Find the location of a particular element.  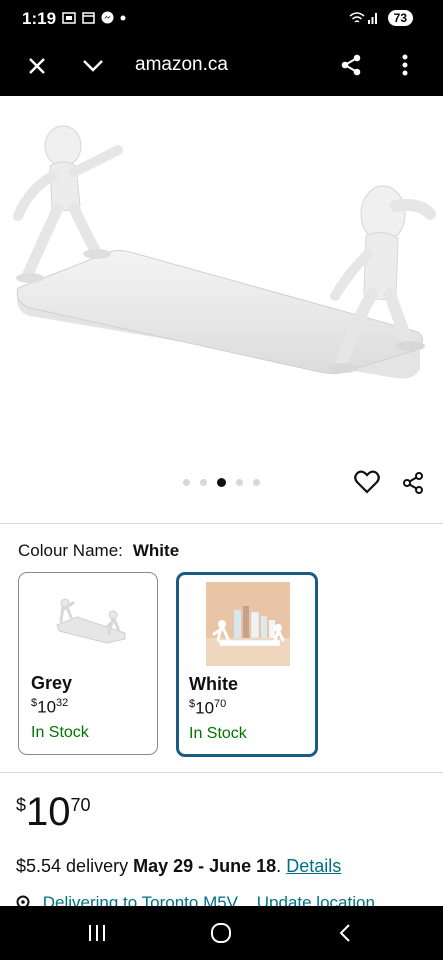

calendar-icon is located at coordinates (88, 17).